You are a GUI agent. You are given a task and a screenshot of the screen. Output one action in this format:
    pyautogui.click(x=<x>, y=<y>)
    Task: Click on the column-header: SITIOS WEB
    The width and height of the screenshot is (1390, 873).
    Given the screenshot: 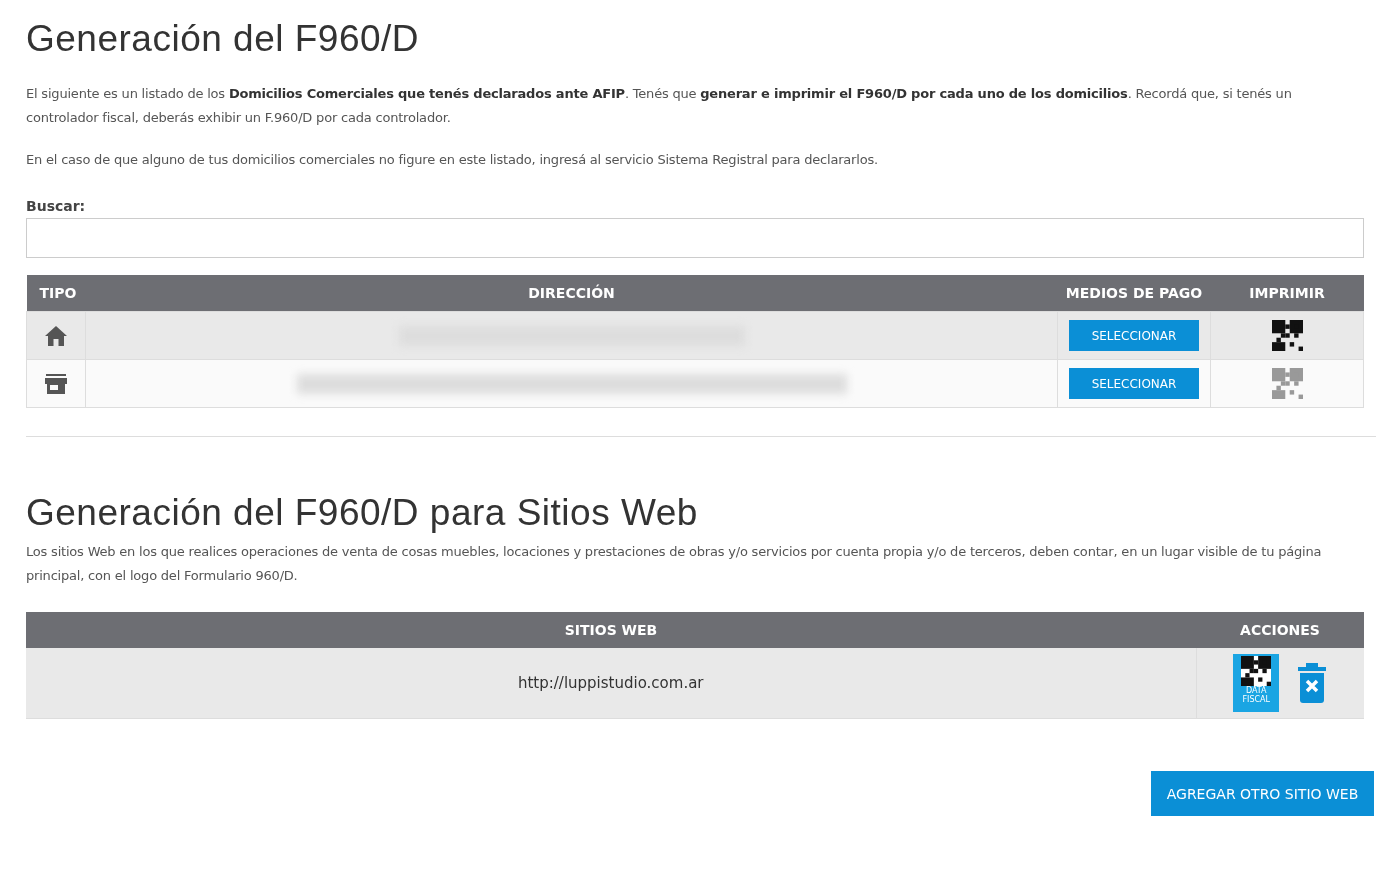 What is the action you would take?
    pyautogui.click(x=611, y=630)
    